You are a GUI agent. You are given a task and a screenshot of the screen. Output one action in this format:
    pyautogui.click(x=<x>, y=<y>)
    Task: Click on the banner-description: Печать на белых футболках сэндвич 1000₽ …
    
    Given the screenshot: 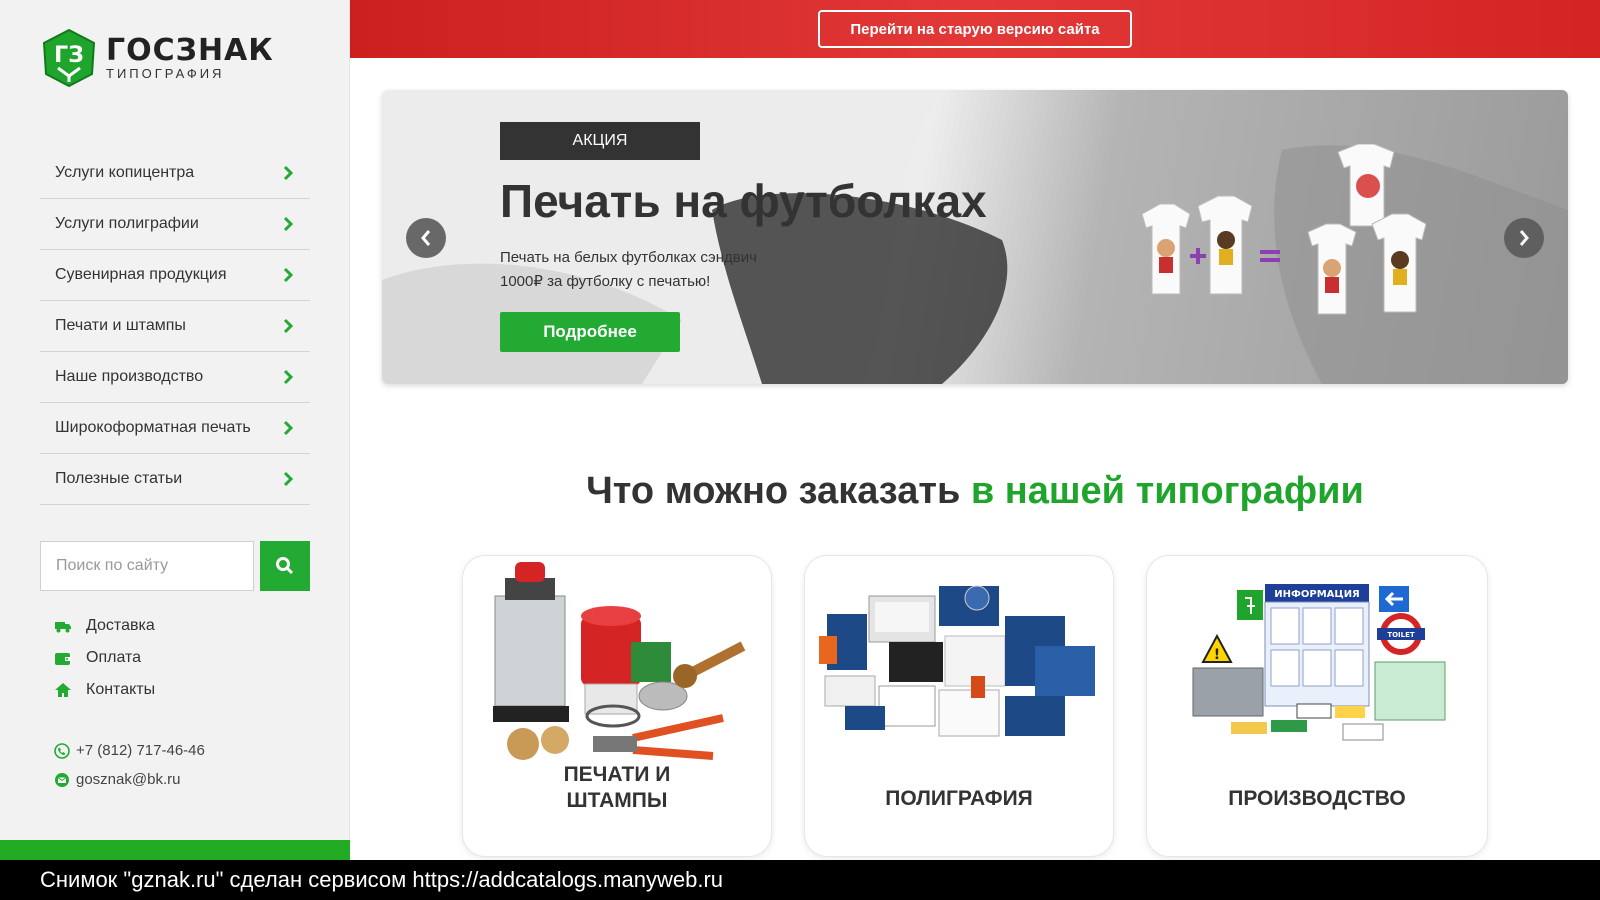 What is the action you would take?
    pyautogui.click(x=650, y=270)
    